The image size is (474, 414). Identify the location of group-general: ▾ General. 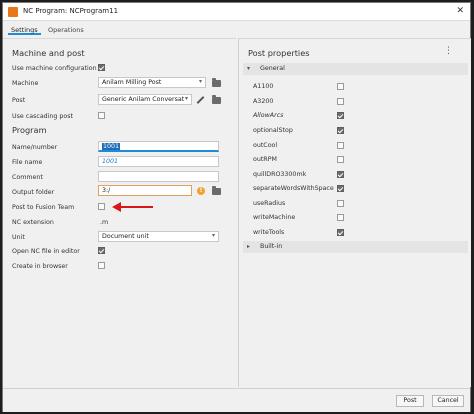
(355, 69).